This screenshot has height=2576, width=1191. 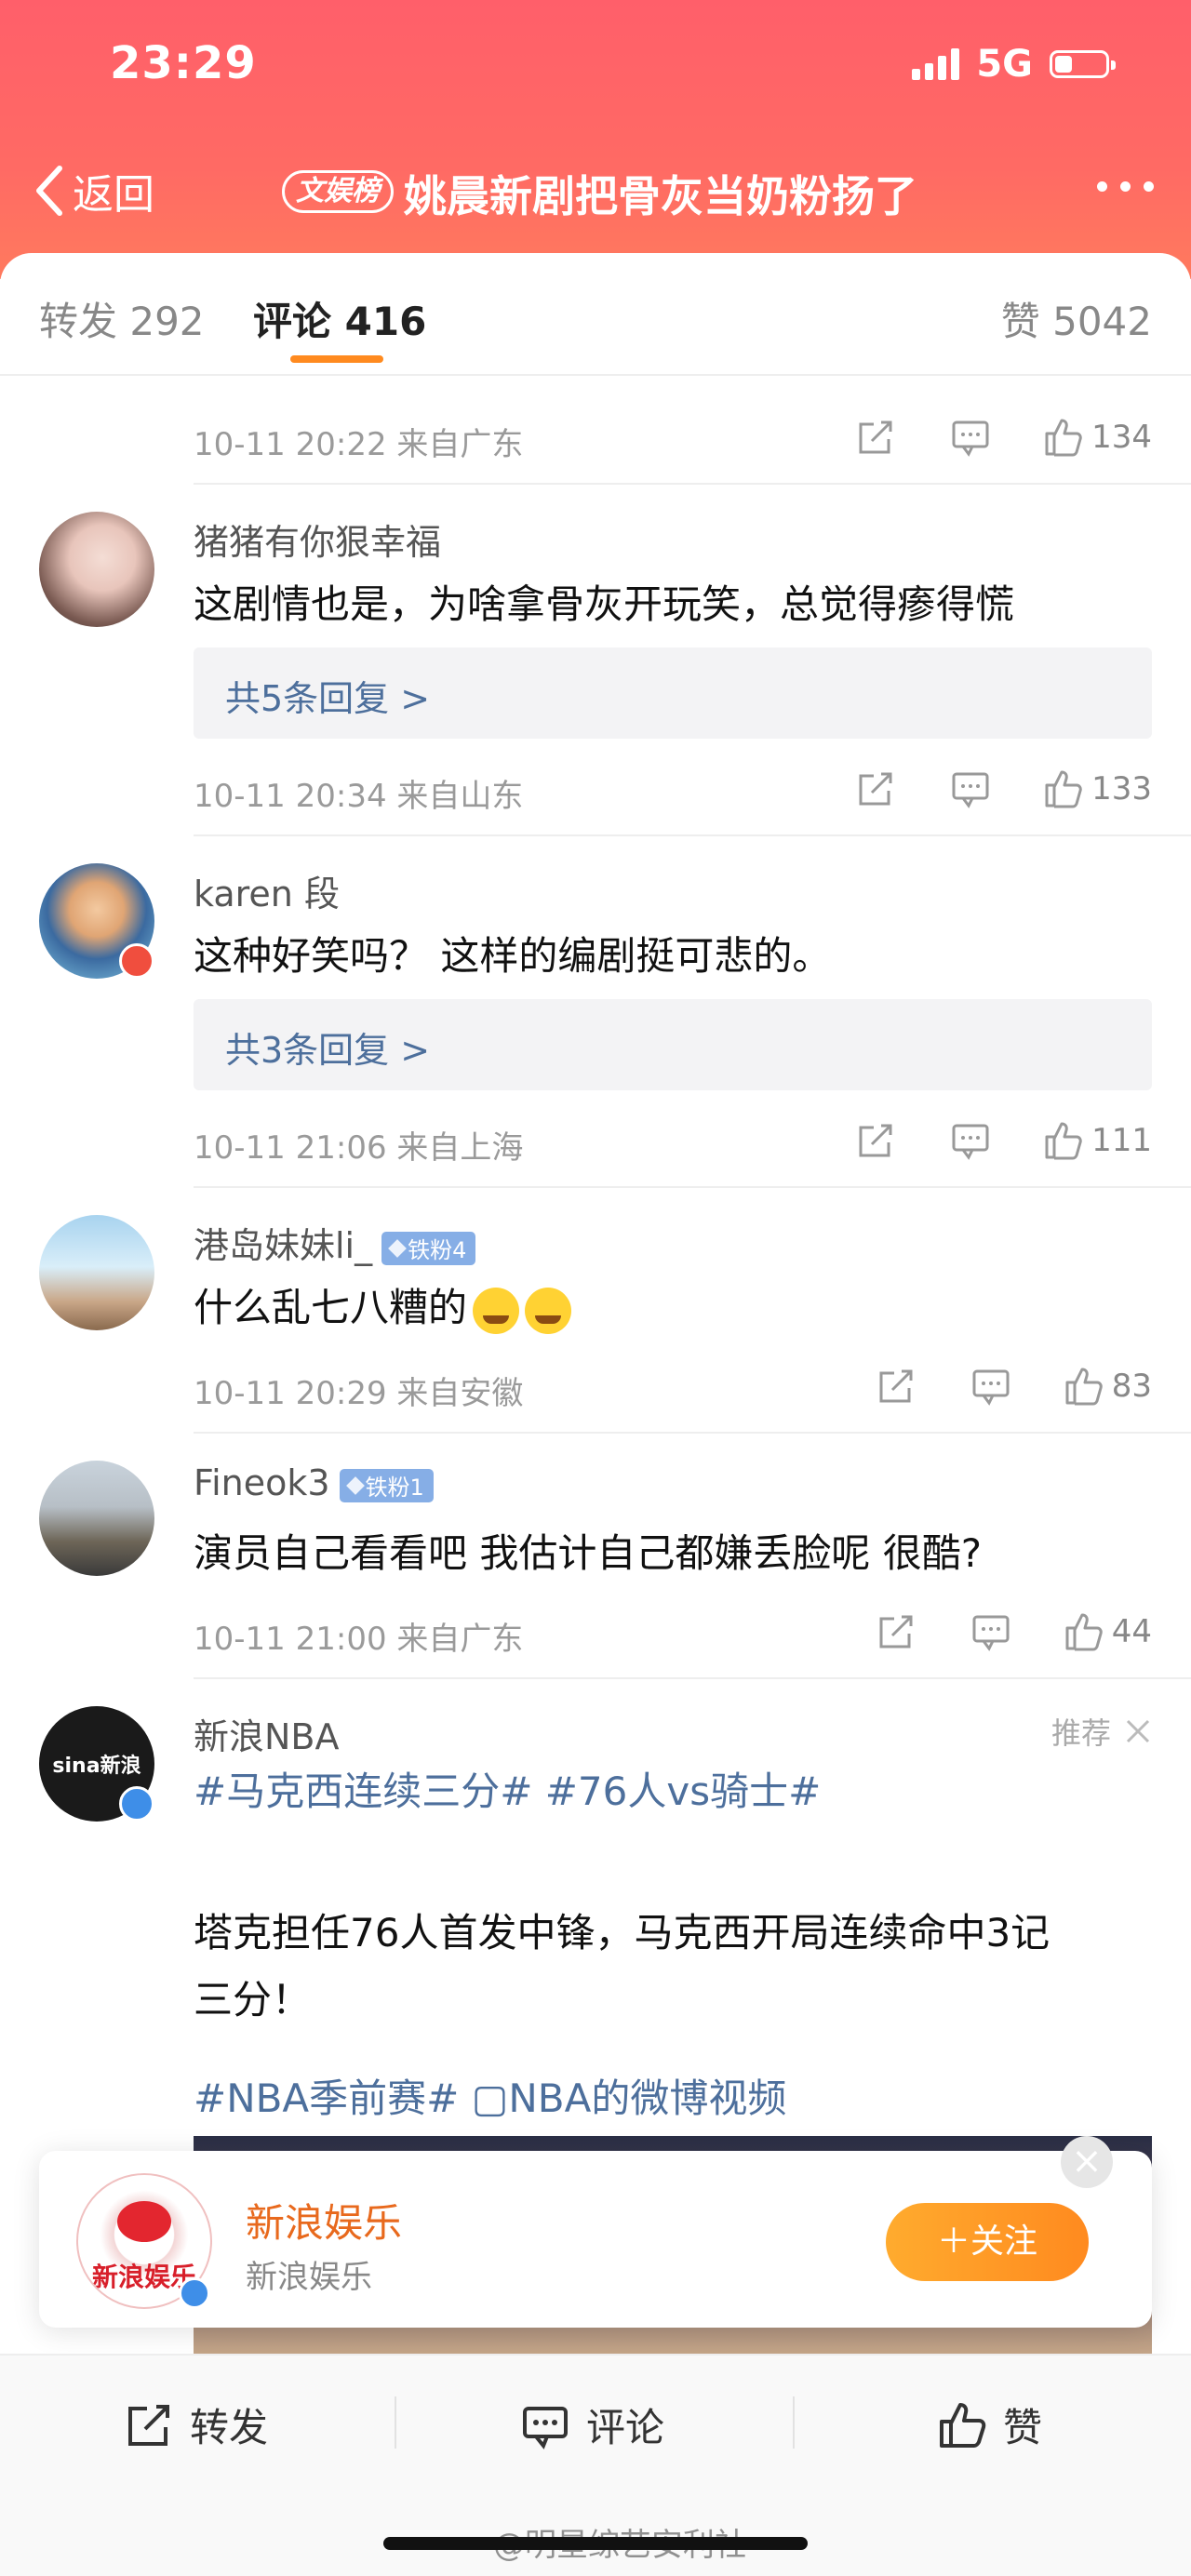 What do you see at coordinates (253, 1999) in the screenshot?
I see `post-body-line: 三分！` at bounding box center [253, 1999].